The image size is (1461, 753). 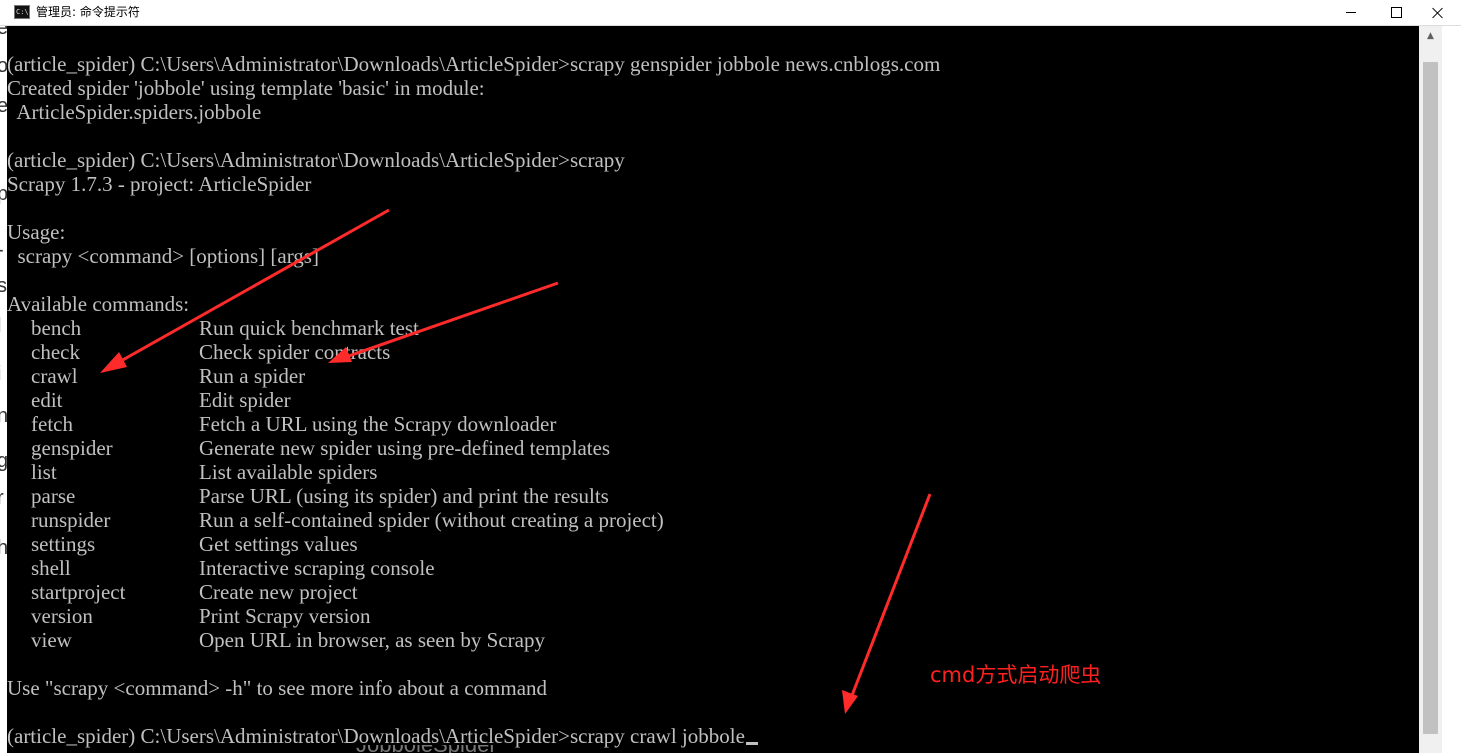 I want to click on command-desc: List available spiders, so click(x=288, y=472).